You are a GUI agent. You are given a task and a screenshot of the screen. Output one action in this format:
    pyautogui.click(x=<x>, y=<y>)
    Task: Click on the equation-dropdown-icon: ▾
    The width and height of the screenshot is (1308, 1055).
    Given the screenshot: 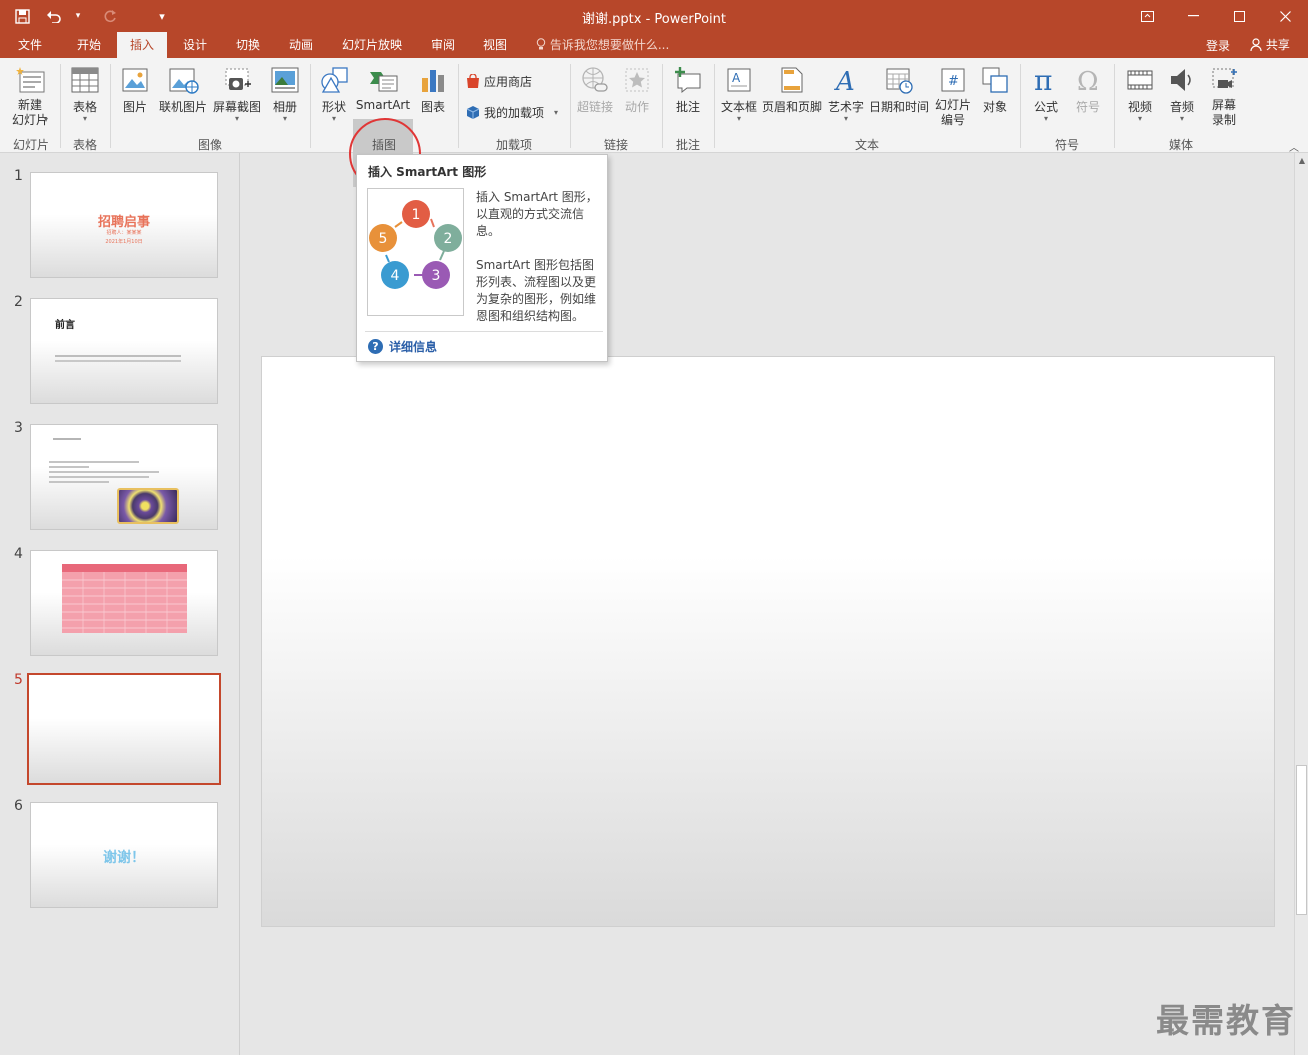 What is the action you would take?
    pyautogui.click(x=1046, y=119)
    